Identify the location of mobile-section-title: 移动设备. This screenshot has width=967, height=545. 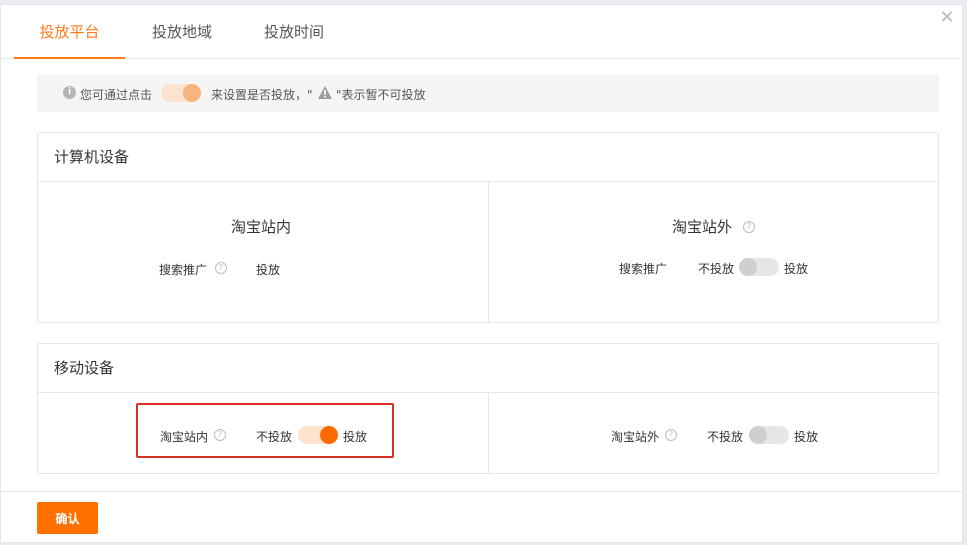
(84, 368).